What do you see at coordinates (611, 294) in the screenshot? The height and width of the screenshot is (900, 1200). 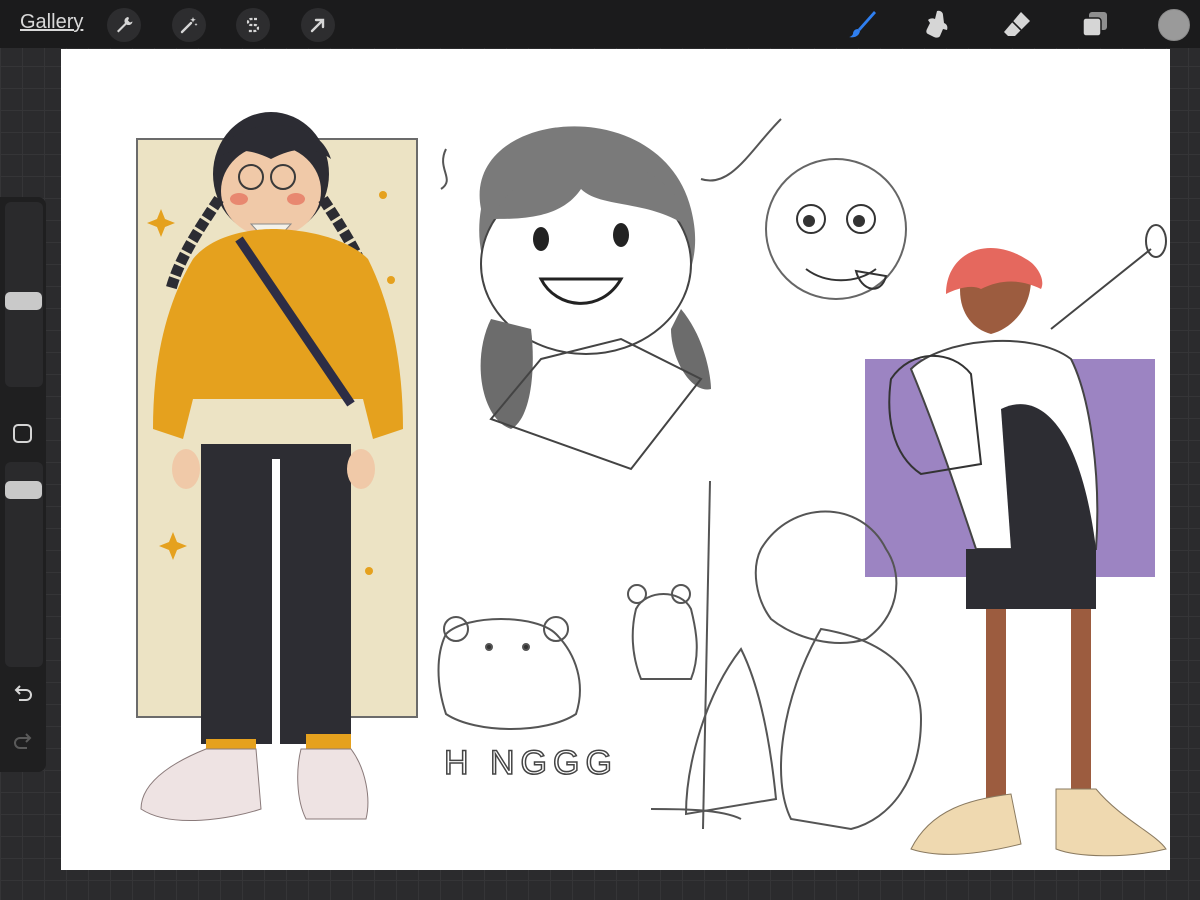 I see `grey-portrait-sketch` at bounding box center [611, 294].